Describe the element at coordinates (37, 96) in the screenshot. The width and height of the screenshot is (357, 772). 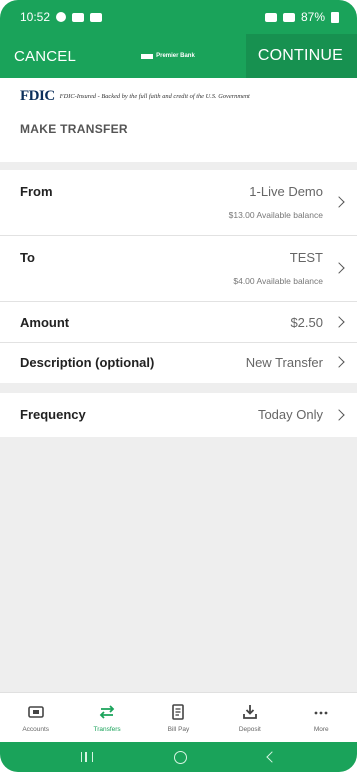
I see `fdic-logo: FDIC` at that location.